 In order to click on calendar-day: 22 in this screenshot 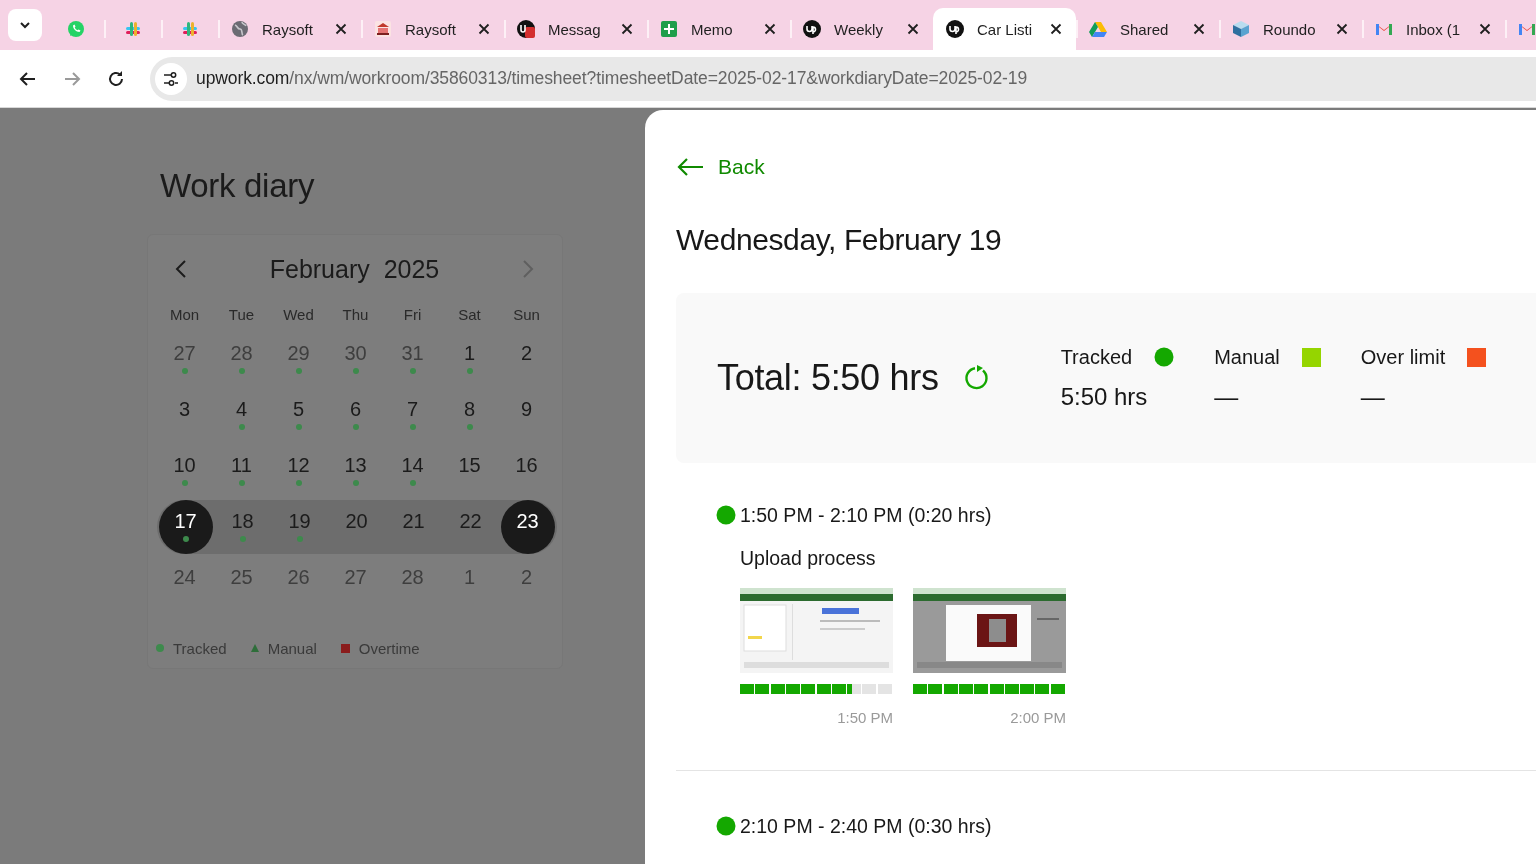, I will do `click(470, 527)`.